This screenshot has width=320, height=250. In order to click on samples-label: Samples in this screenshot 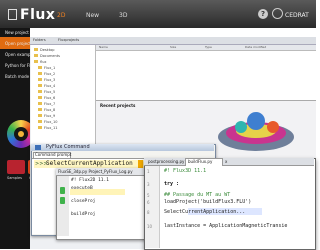, I will do `click(14, 178)`.